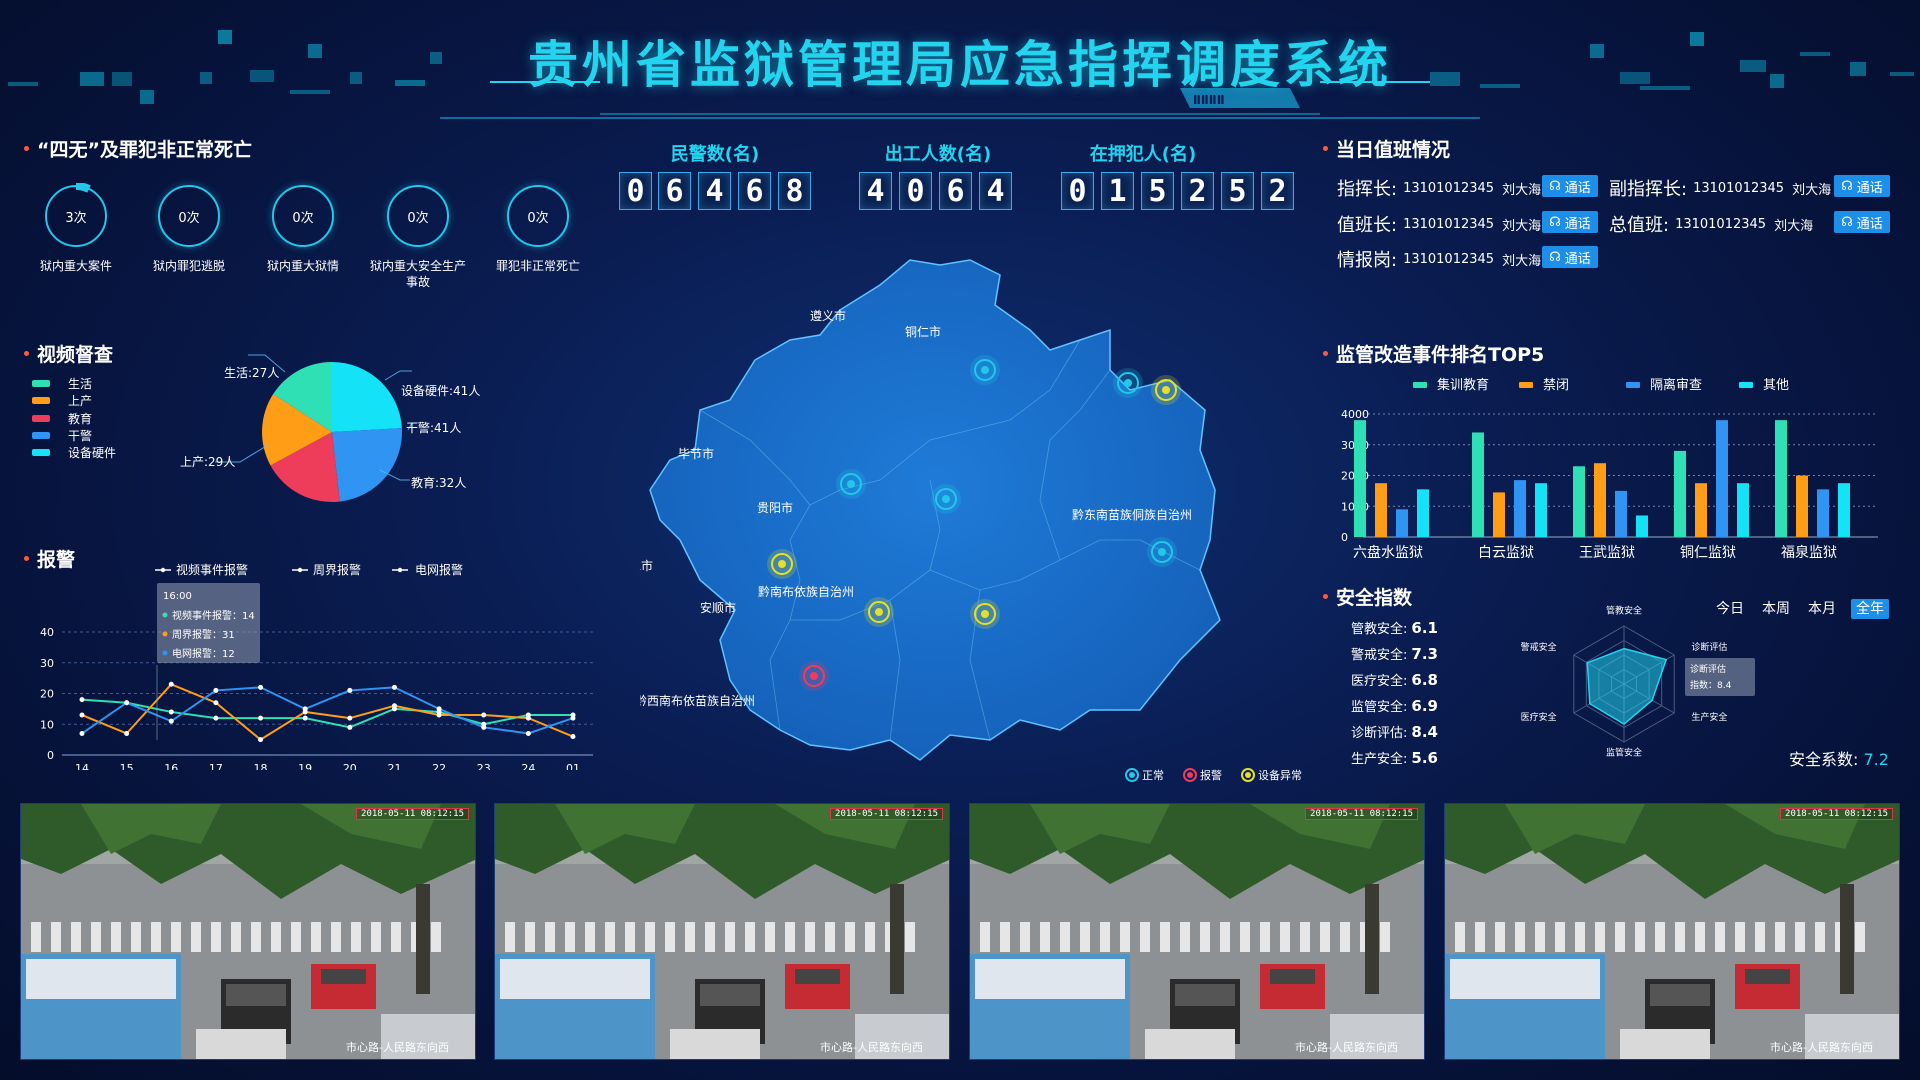 This screenshot has height=1080, width=1920. What do you see at coordinates (62, 383) in the screenshot?
I see `legend-item: 生活` at bounding box center [62, 383].